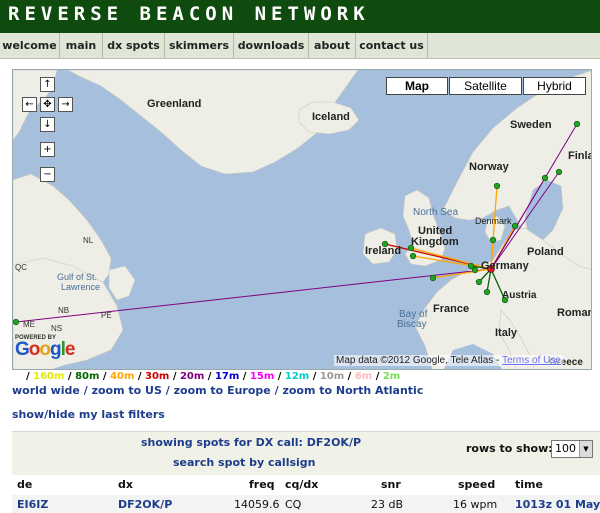 Image resolution: width=600 pixels, height=513 pixels. Describe the element at coordinates (25, 484) in the screenshot. I see `col-de: de` at that location.